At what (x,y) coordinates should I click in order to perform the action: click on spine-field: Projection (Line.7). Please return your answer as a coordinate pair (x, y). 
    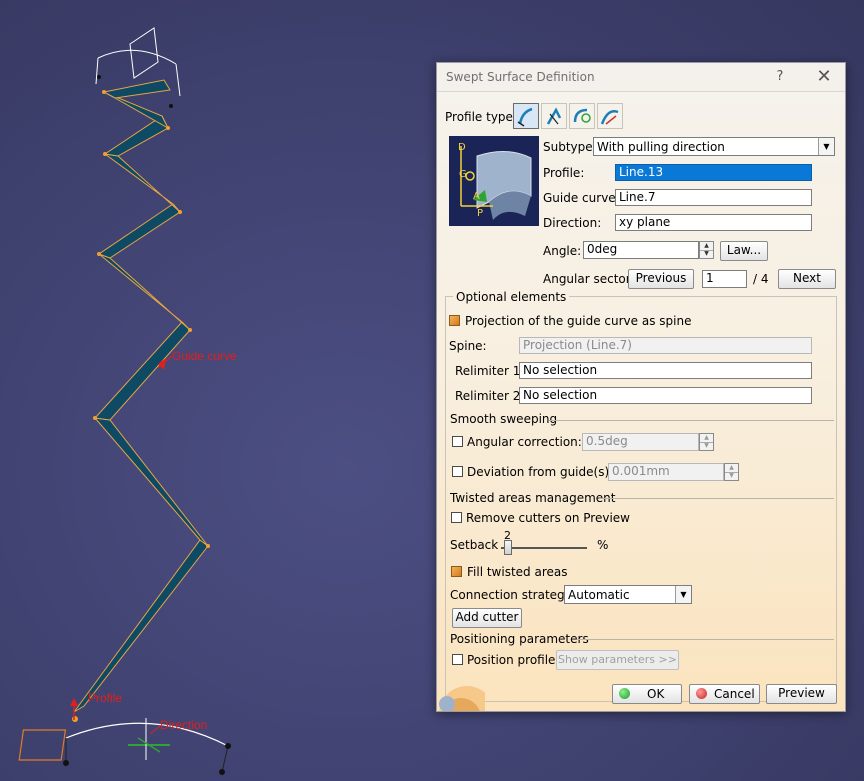
    Looking at the image, I should click on (665, 345).